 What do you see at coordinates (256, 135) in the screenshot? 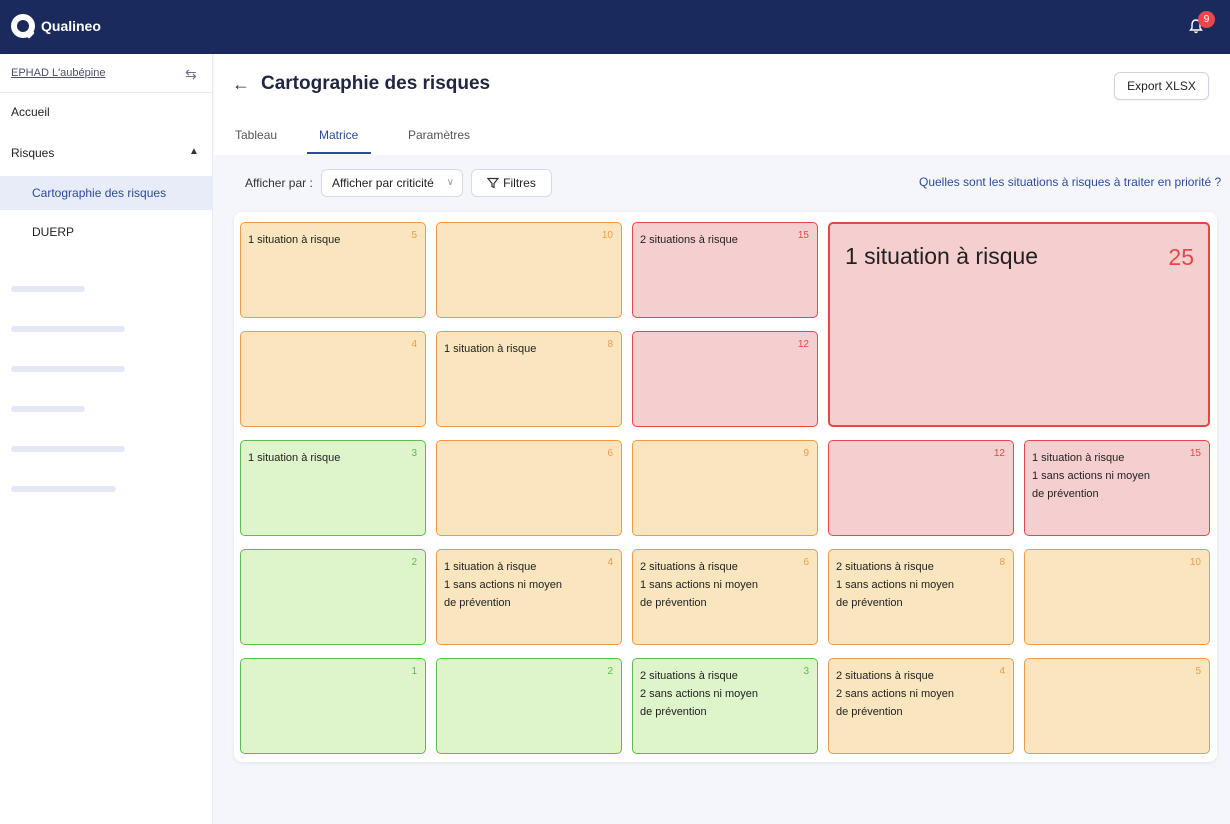
I see `tab-tableau: Tableau` at bounding box center [256, 135].